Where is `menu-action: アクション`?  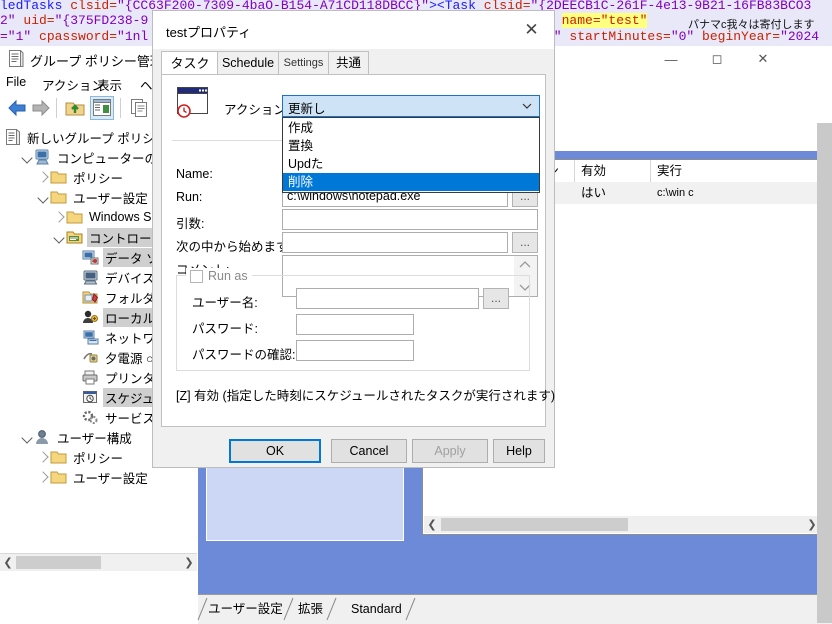 menu-action: アクション is located at coordinates (73, 84).